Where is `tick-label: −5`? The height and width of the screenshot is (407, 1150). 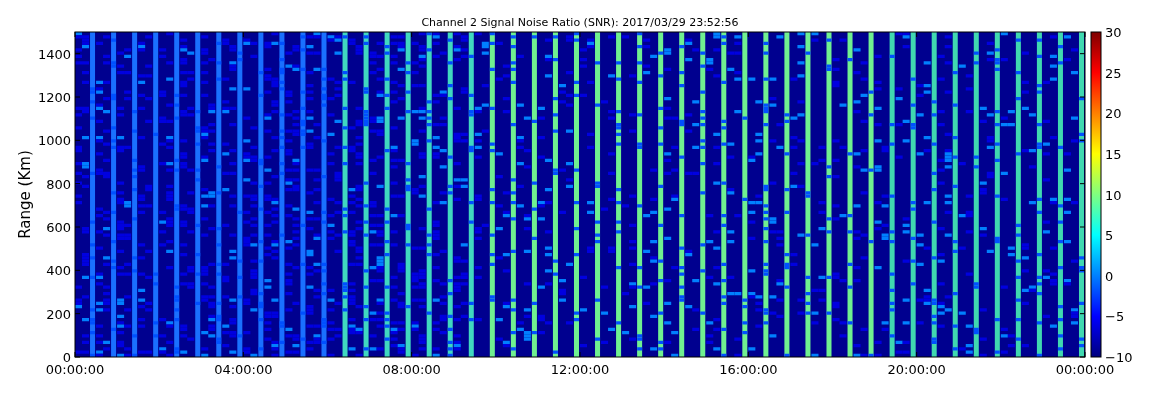
tick-label: −5 is located at coordinates (1115, 317).